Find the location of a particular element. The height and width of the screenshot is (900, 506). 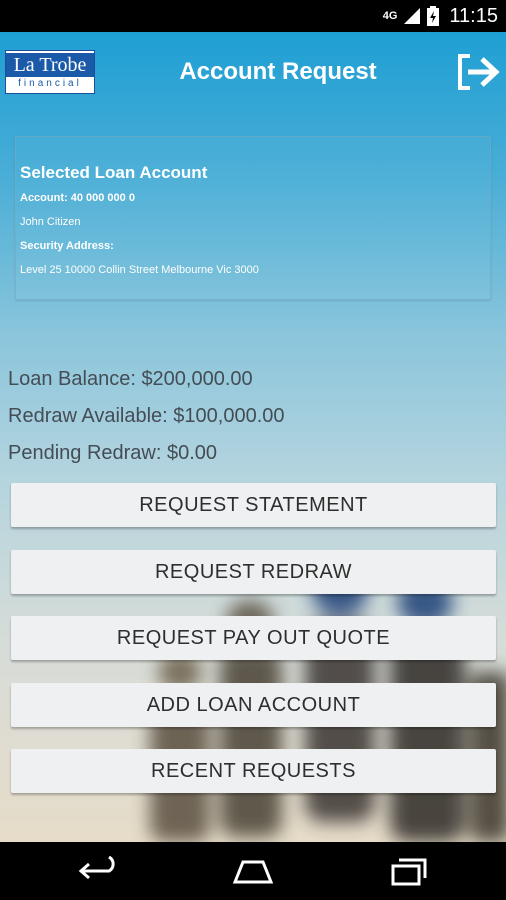

request-redraw-button: REQUEST REDRAW is located at coordinates (253, 572).